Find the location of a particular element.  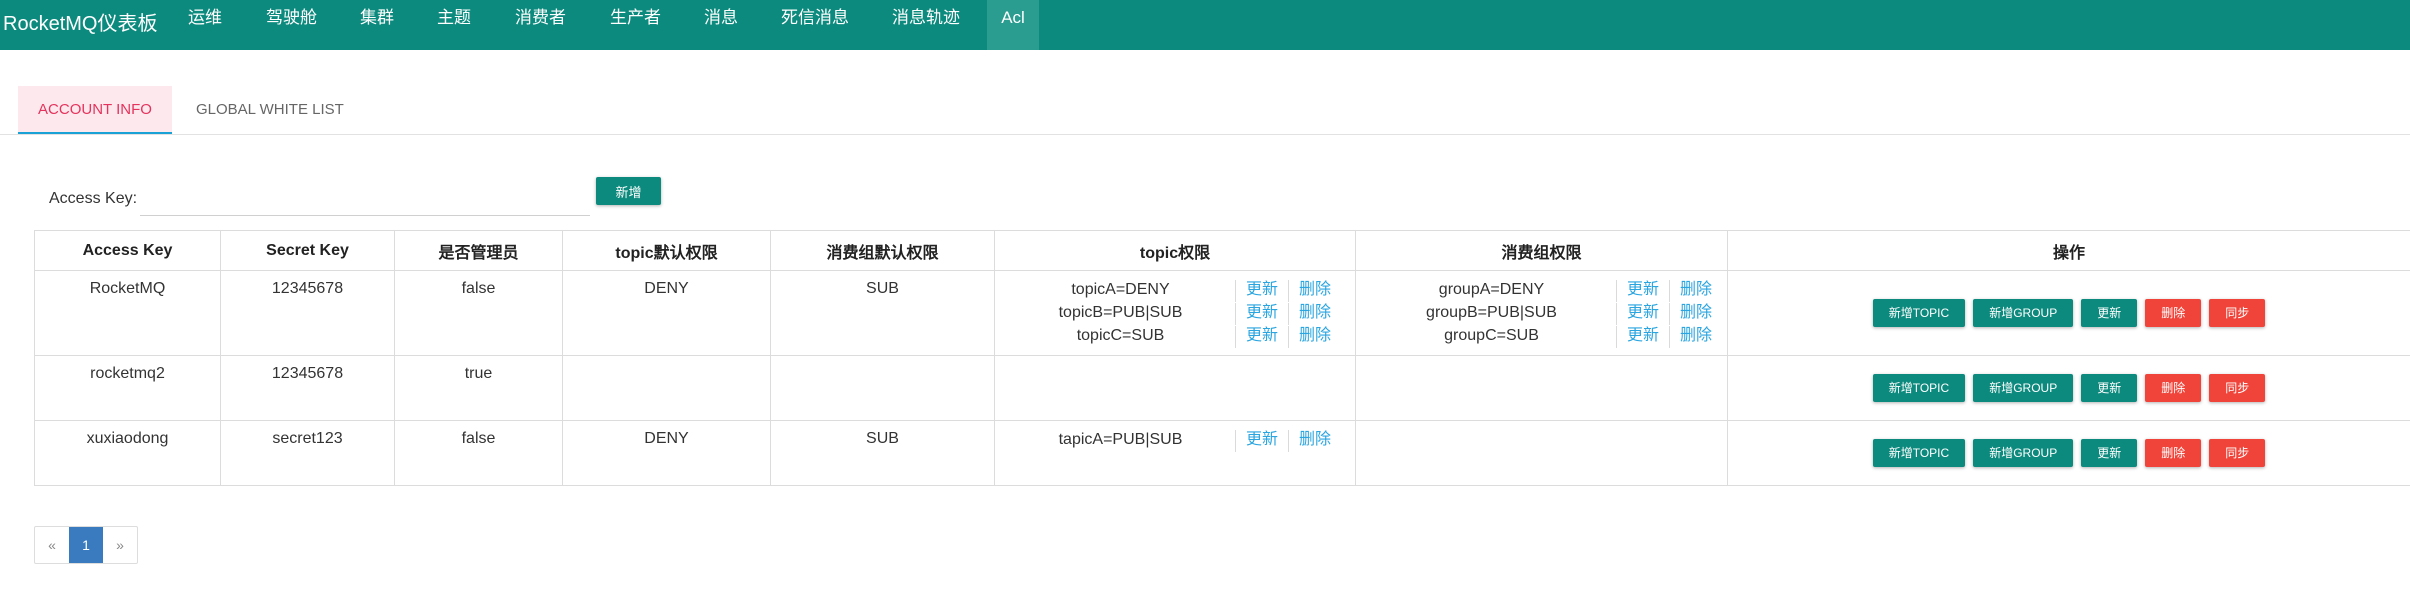

nav-item-consumer: 消费者 is located at coordinates (540, 25).